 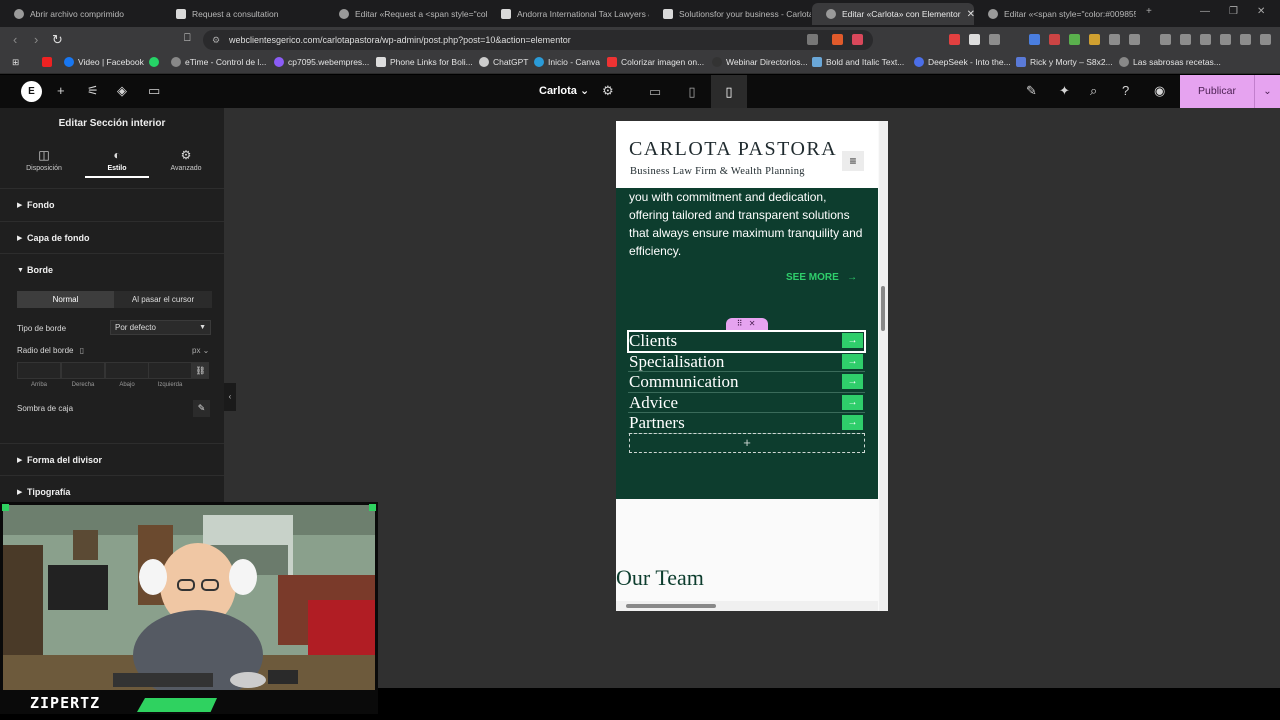 I want to click on leo-icon, so click(x=1225, y=39).